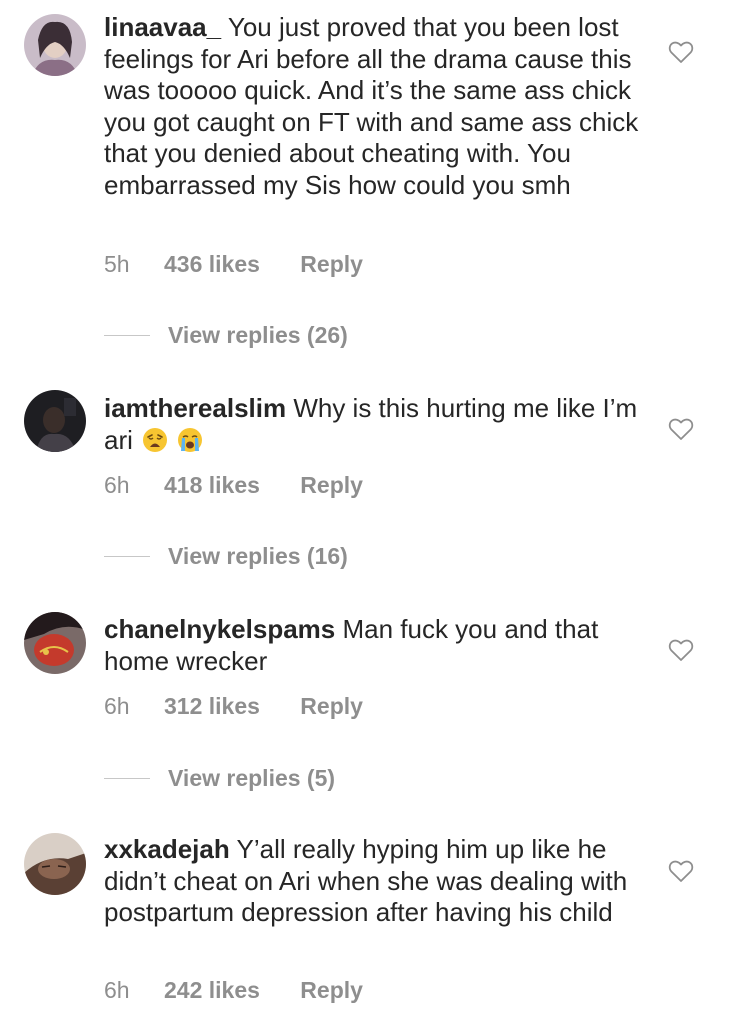 The width and height of the screenshot is (735, 1024). Describe the element at coordinates (212, 706) in the screenshot. I see `comment-likes: 312 likes` at that location.